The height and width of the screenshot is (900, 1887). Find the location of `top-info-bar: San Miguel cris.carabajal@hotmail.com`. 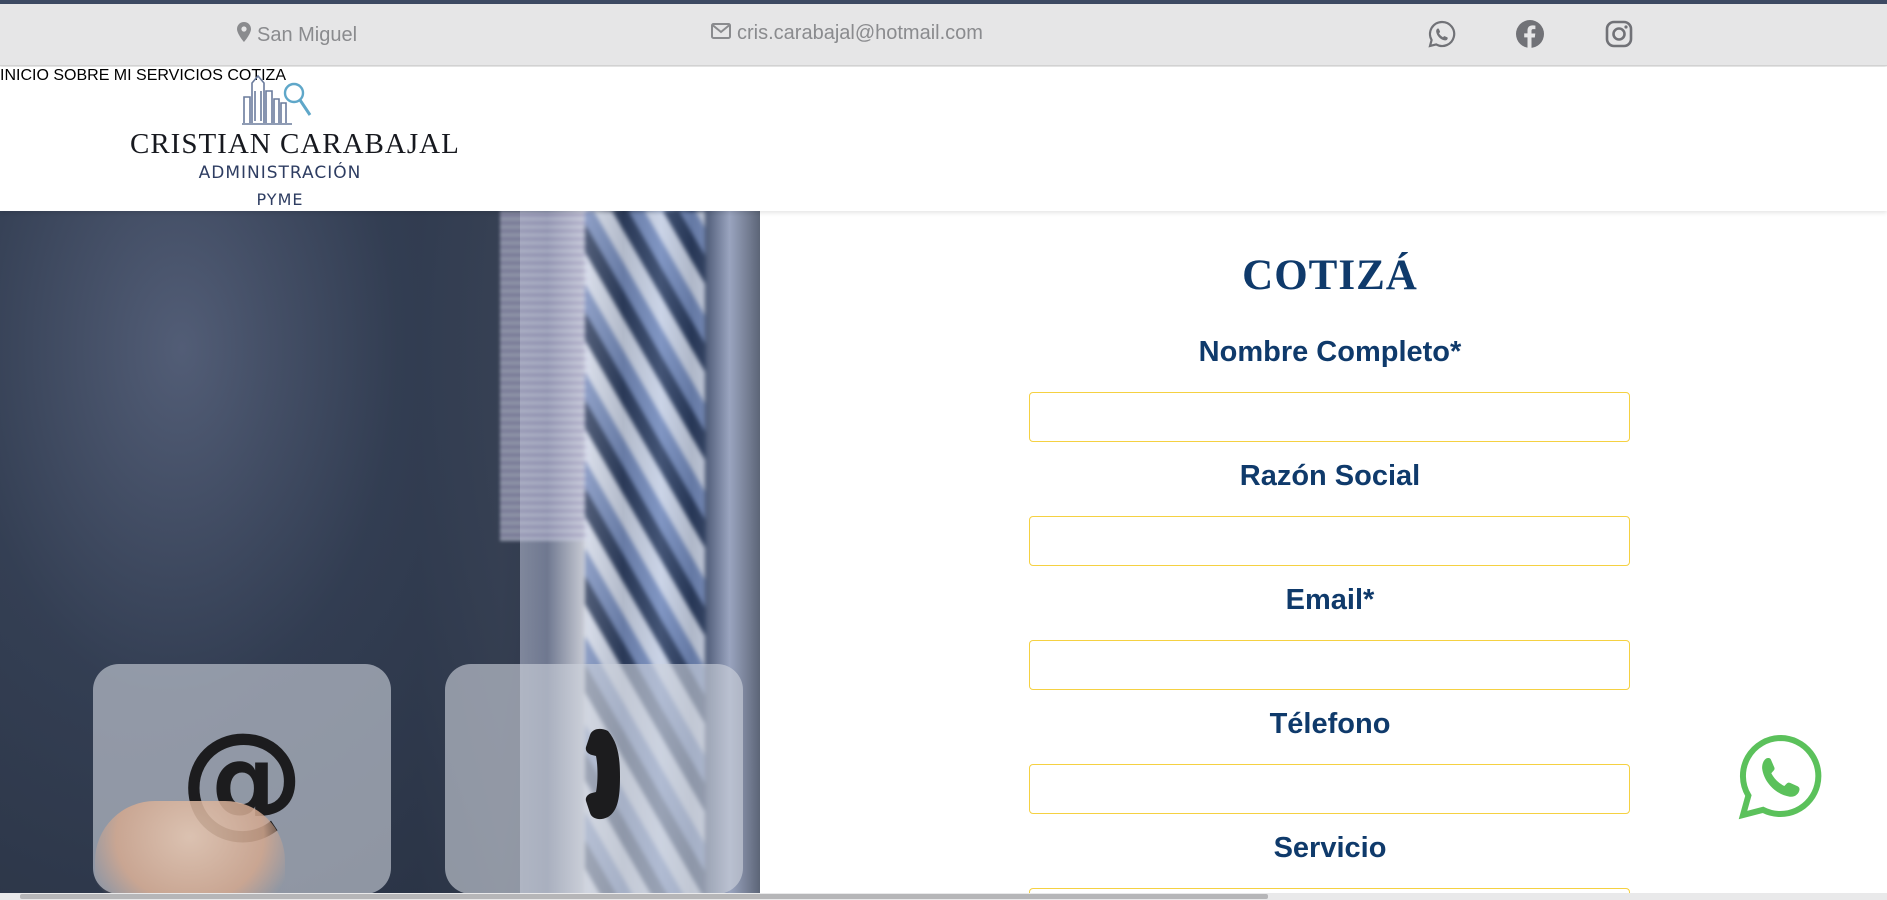

top-info-bar: San Miguel cris.carabajal@hotmail.com is located at coordinates (943, 35).